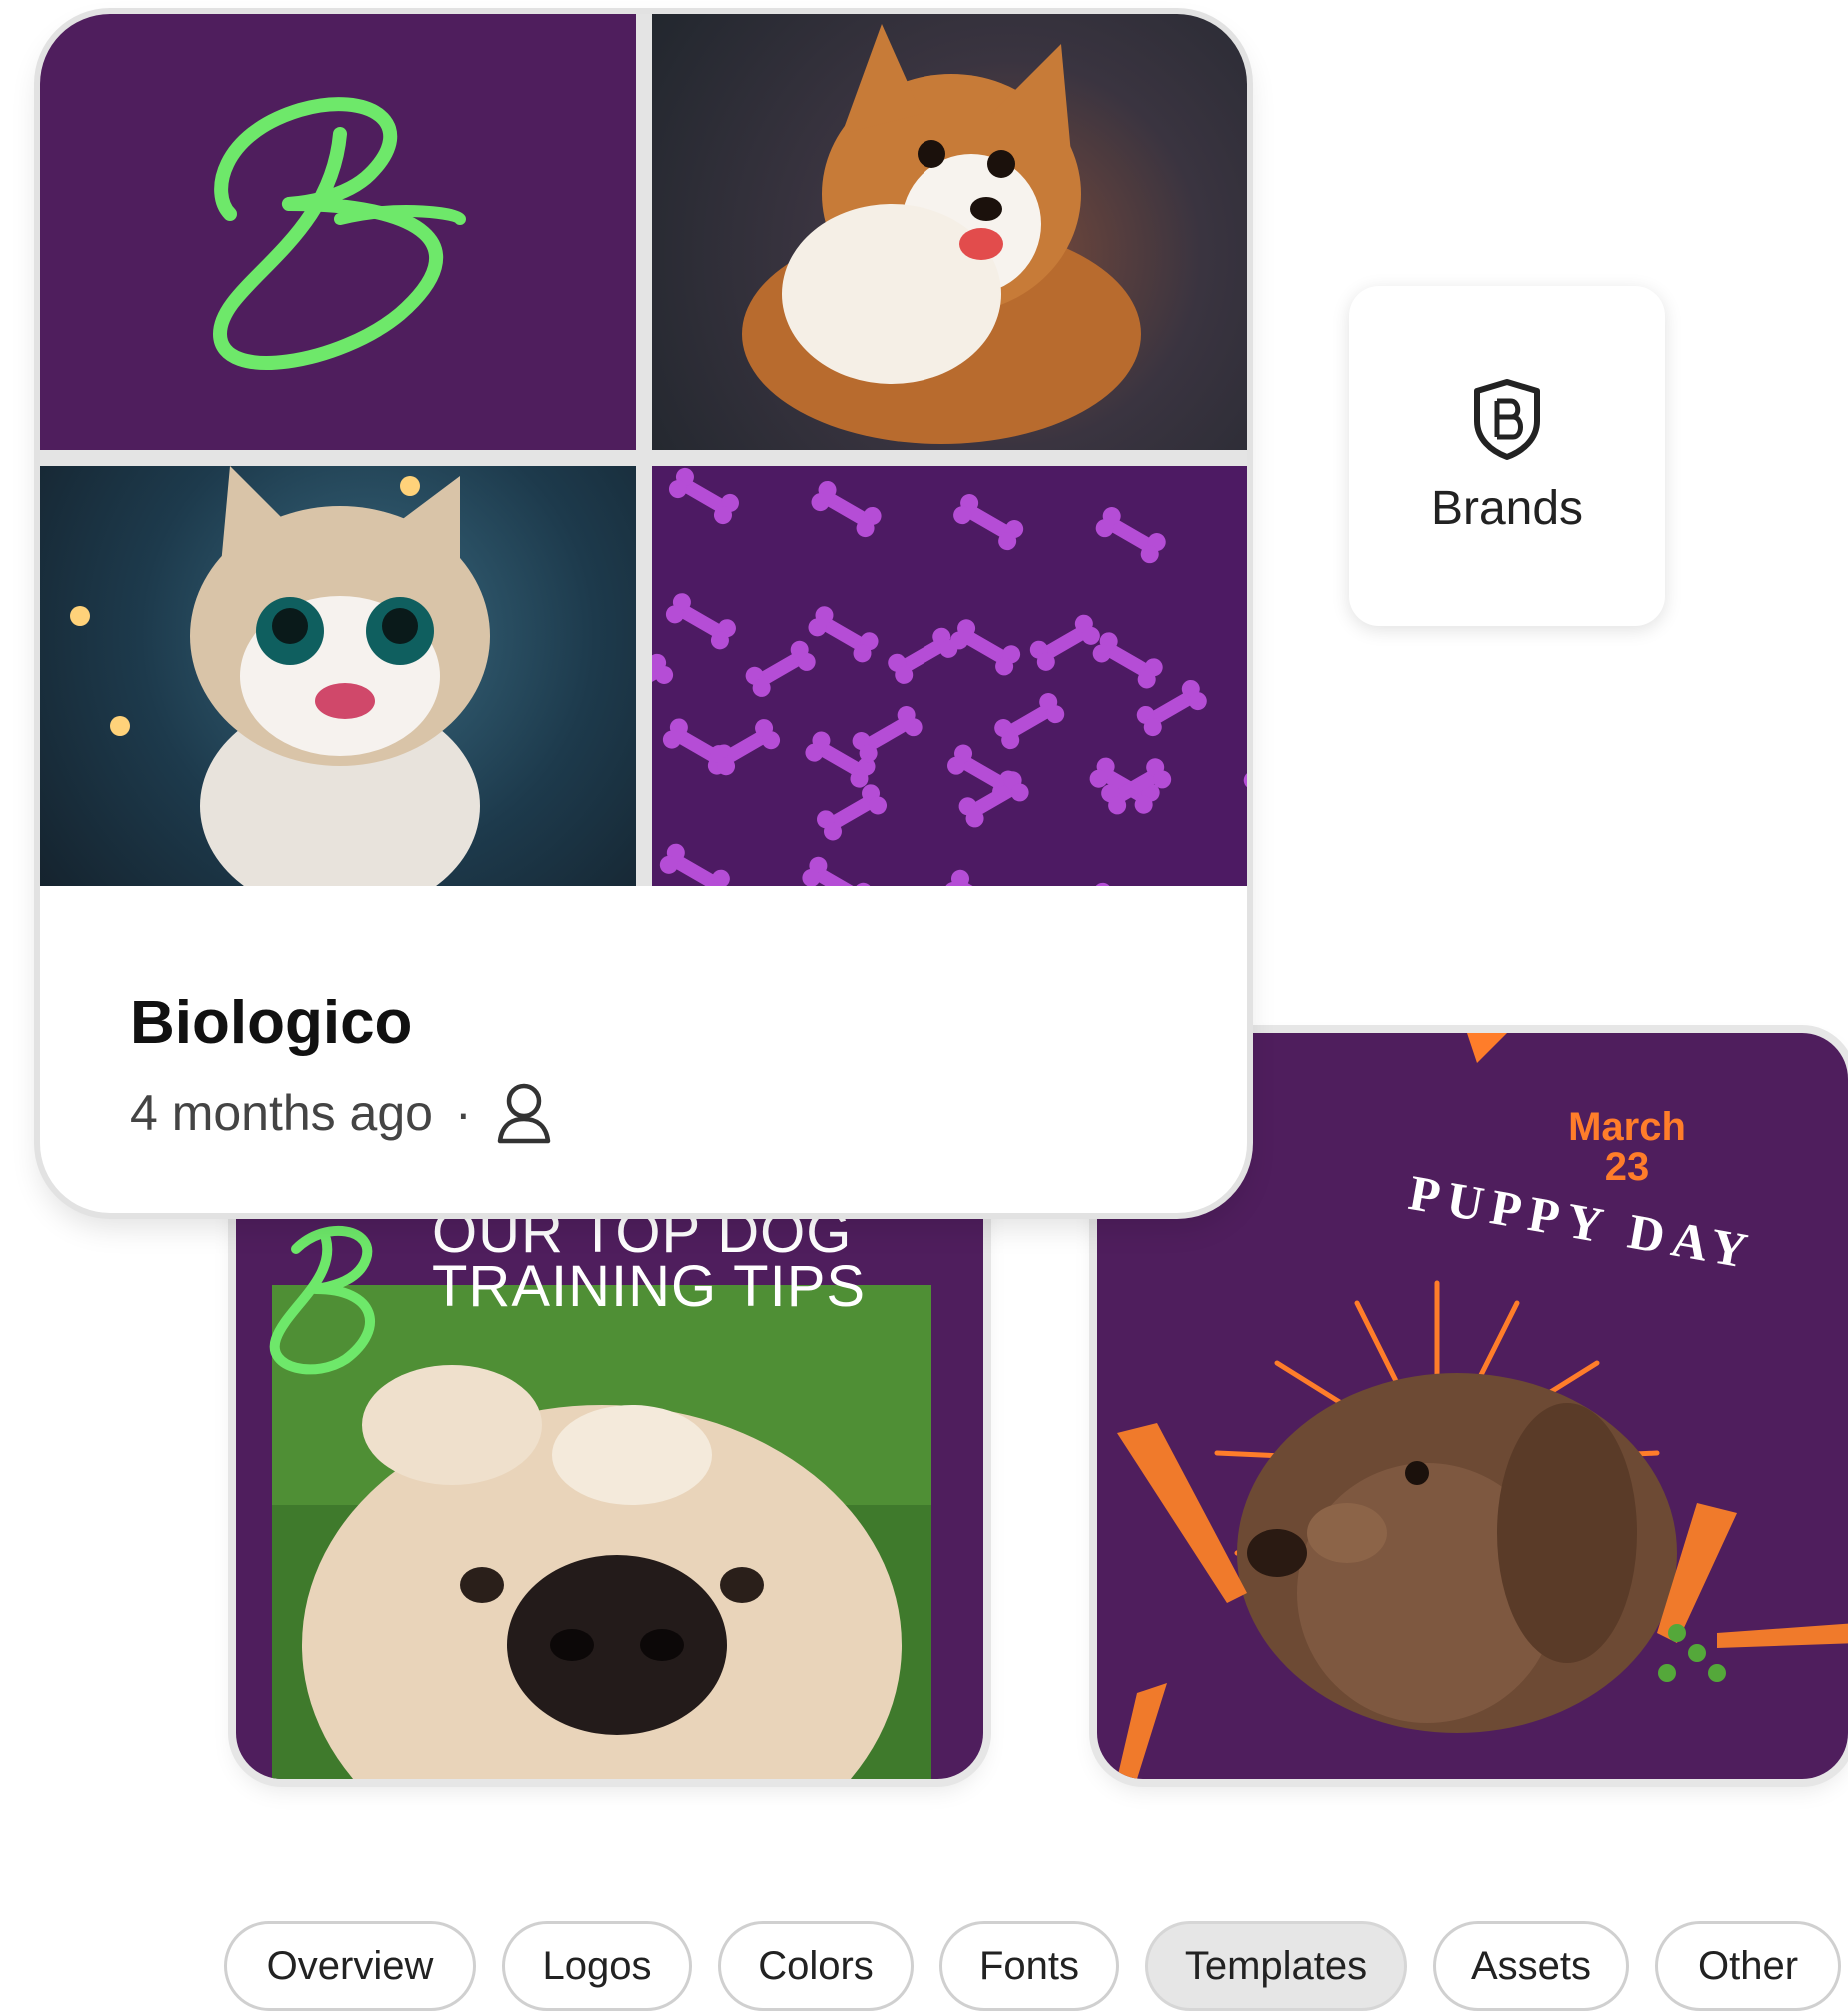 The width and height of the screenshot is (1848, 2013). I want to click on tab-templates: Templates, so click(1276, 1966).